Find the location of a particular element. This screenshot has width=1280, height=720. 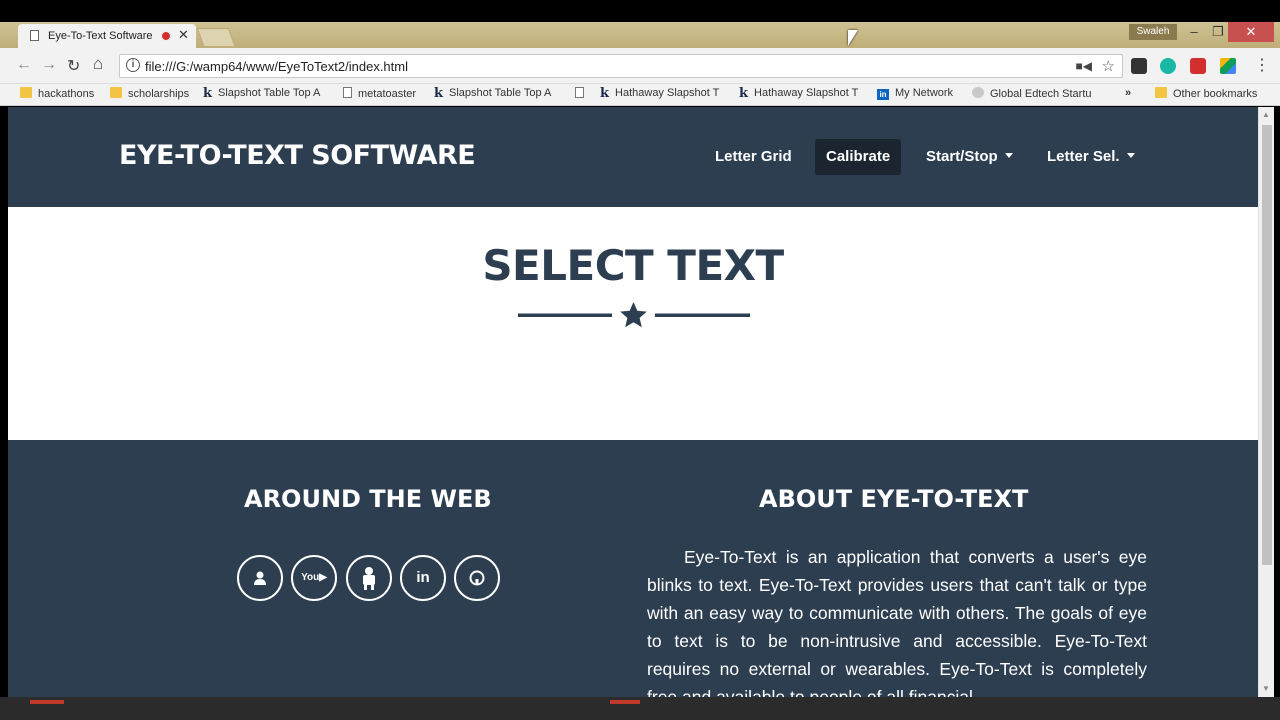

about-heading: ABOUT EYE-TO-TEXT is located at coordinates (894, 499).